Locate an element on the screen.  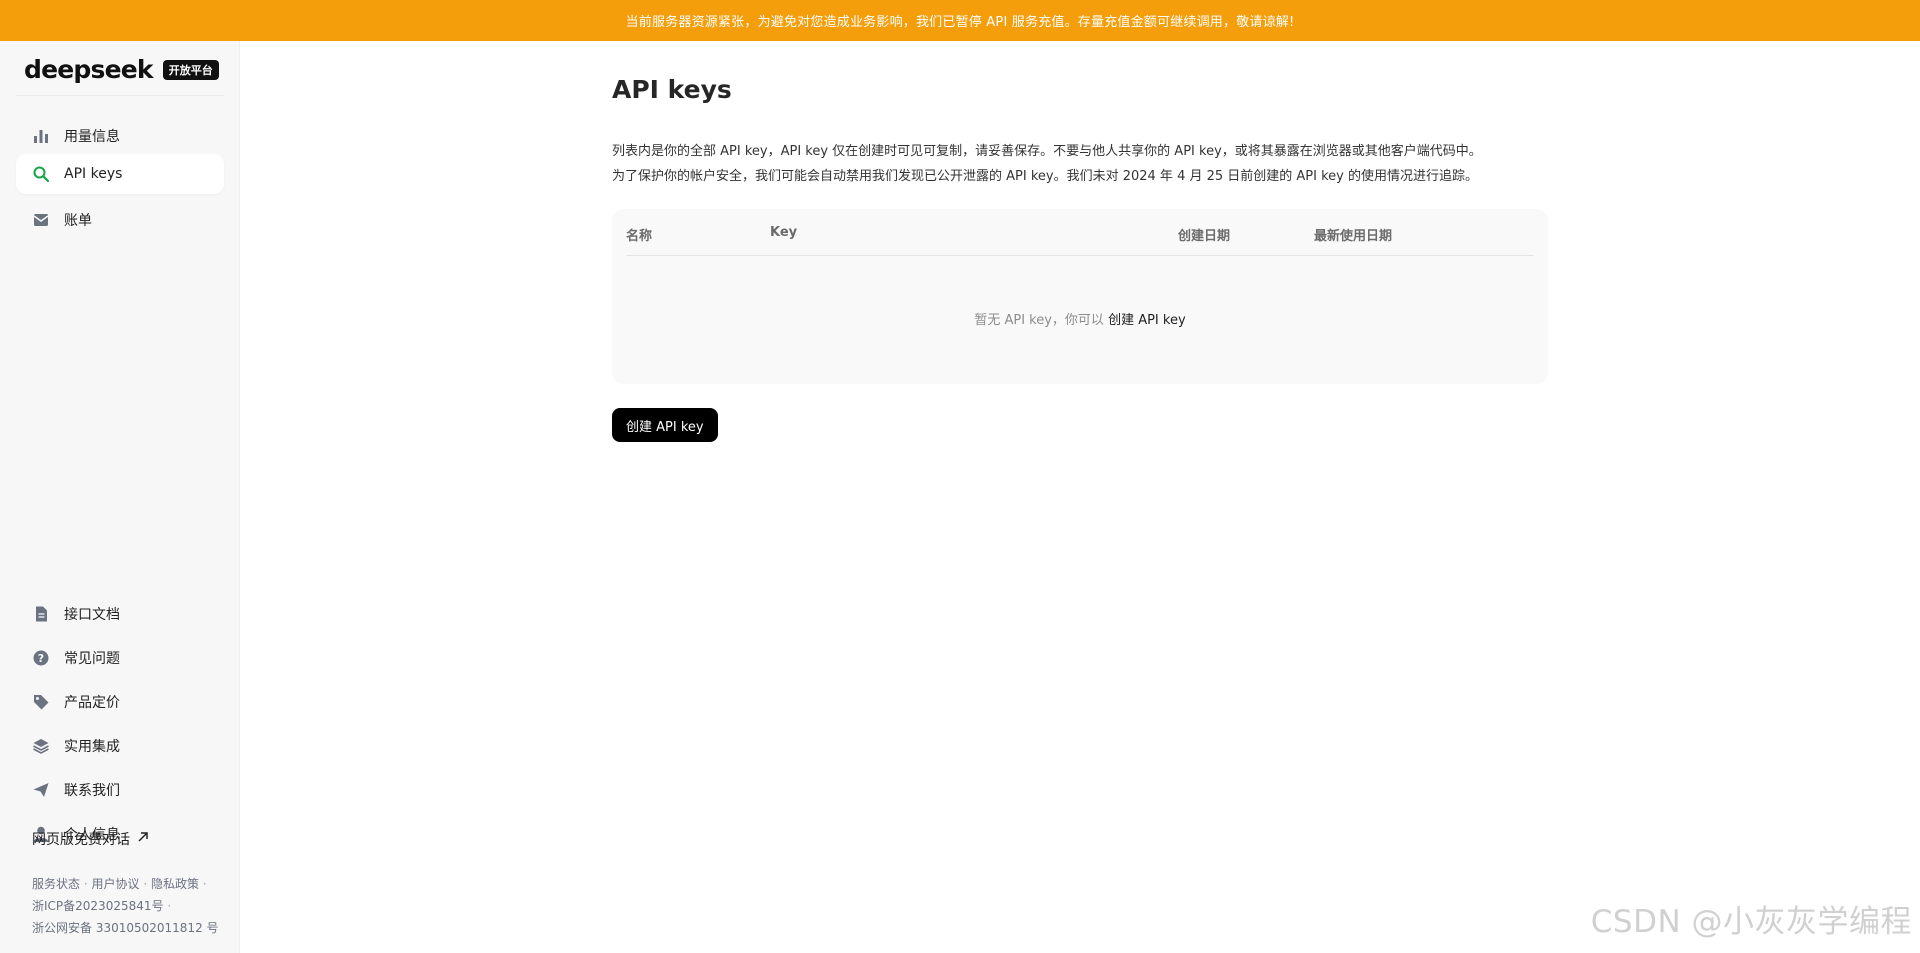
sidebar-item-api-docs: 接口文档 is located at coordinates (120, 614).